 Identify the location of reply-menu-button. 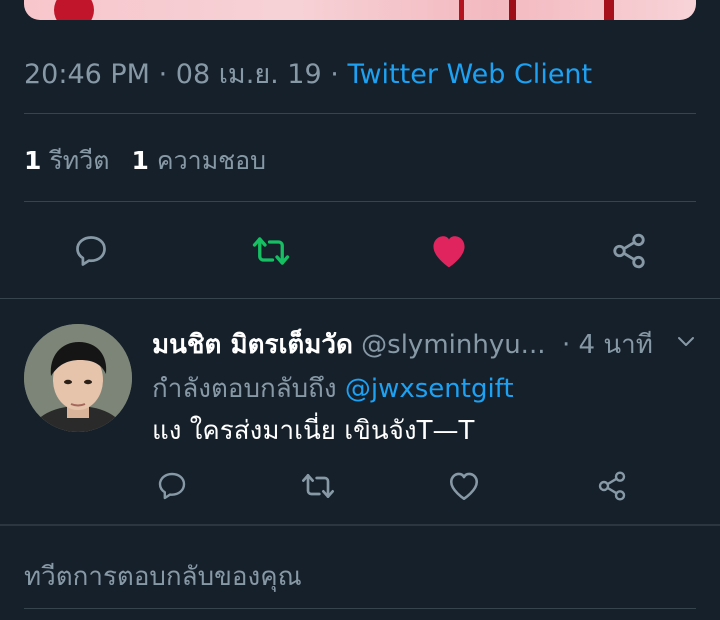
(686, 342).